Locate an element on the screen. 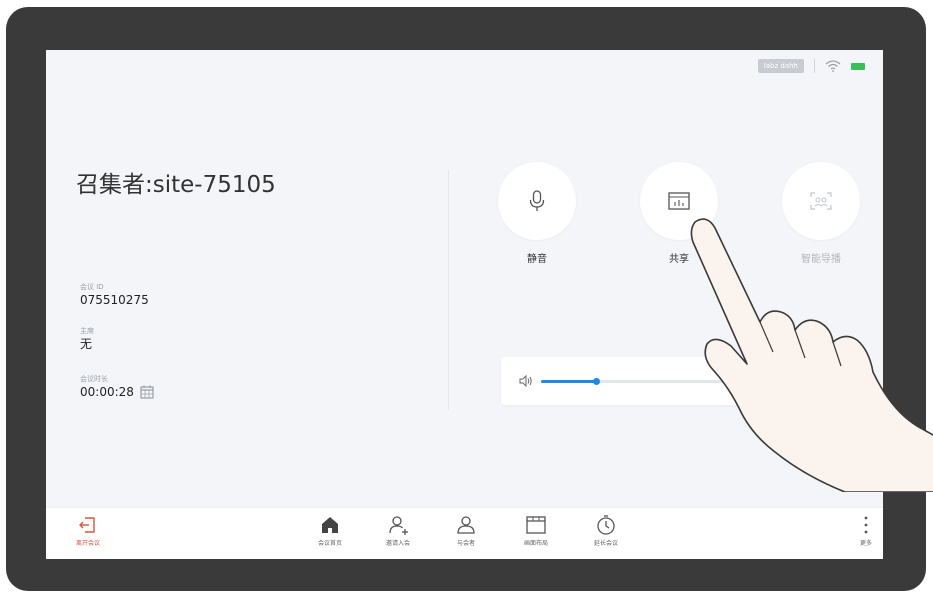 The width and height of the screenshot is (933, 597). mute-circle is located at coordinates (537, 201).